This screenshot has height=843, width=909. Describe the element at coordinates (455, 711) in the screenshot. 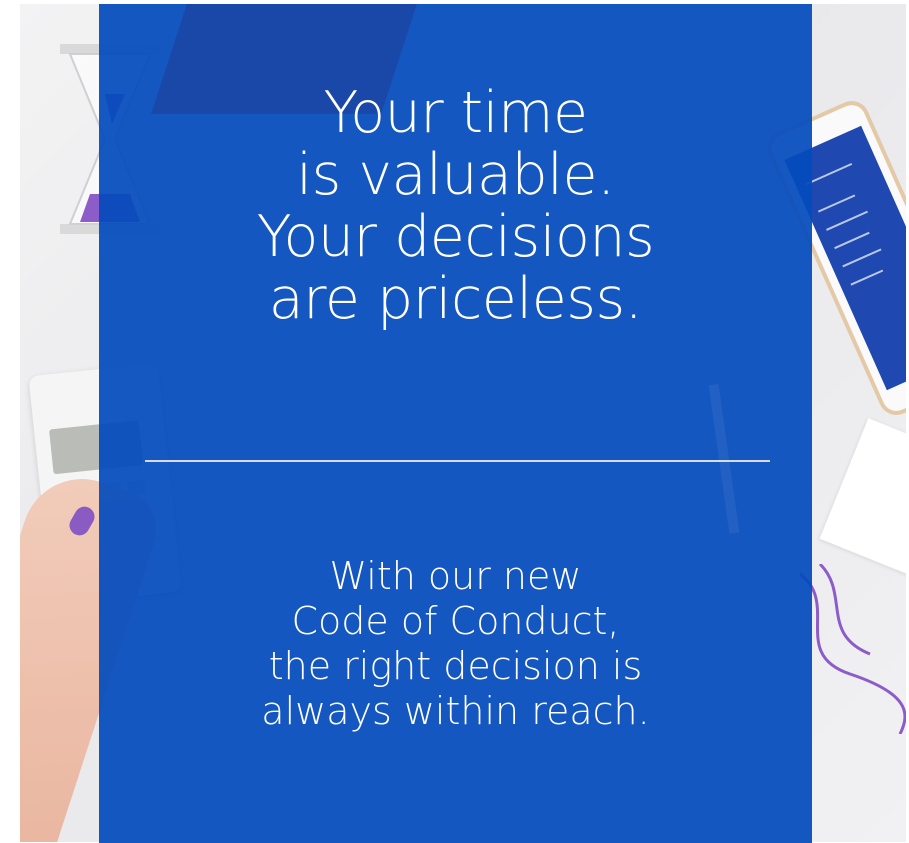

I see `subline-line: always within reach.` at that location.